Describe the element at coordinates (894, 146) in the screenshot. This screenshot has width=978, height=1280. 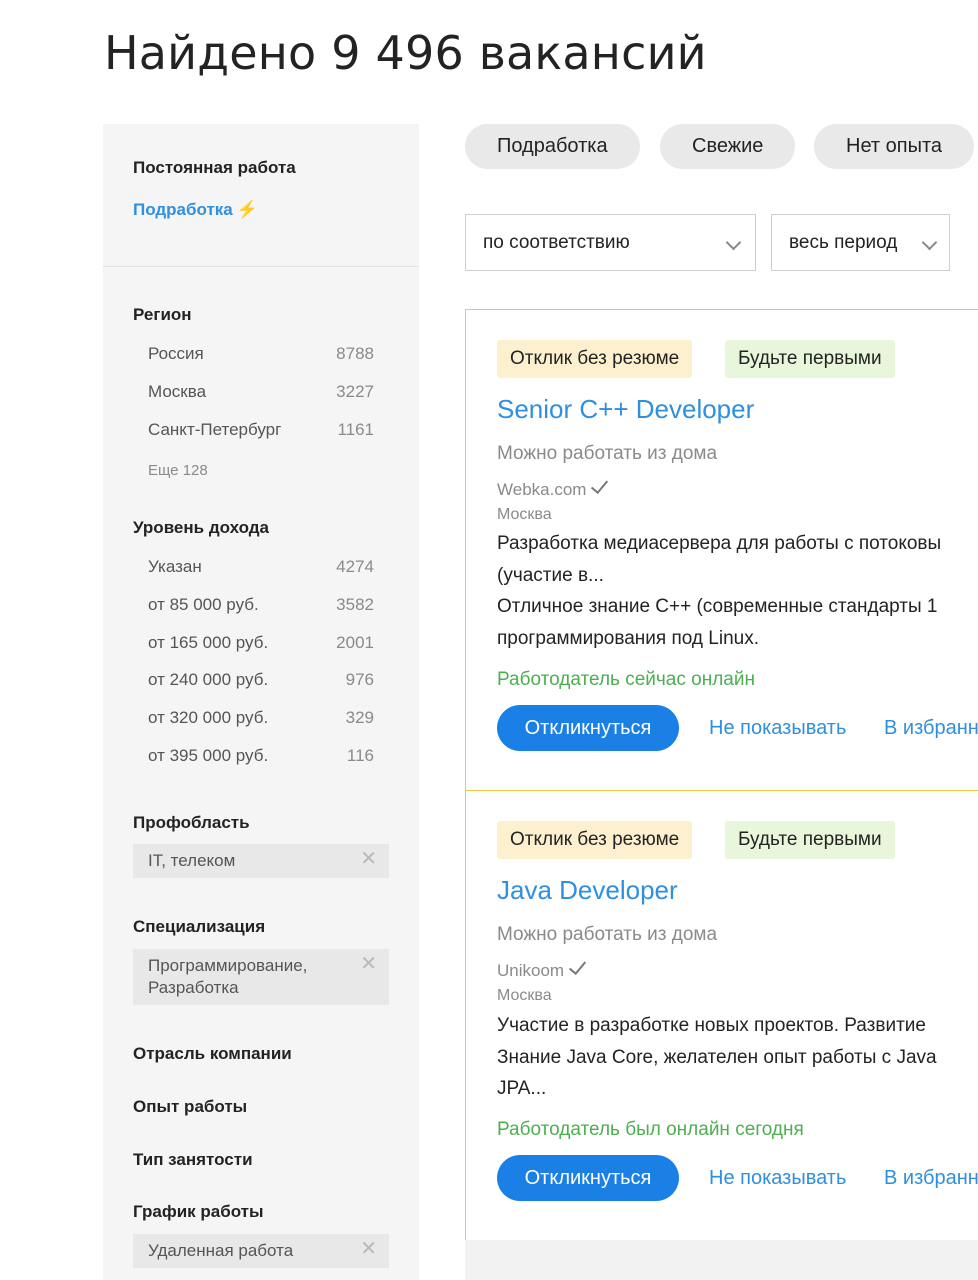
I see `quick-filter-no-experience: Нет опыта` at that location.